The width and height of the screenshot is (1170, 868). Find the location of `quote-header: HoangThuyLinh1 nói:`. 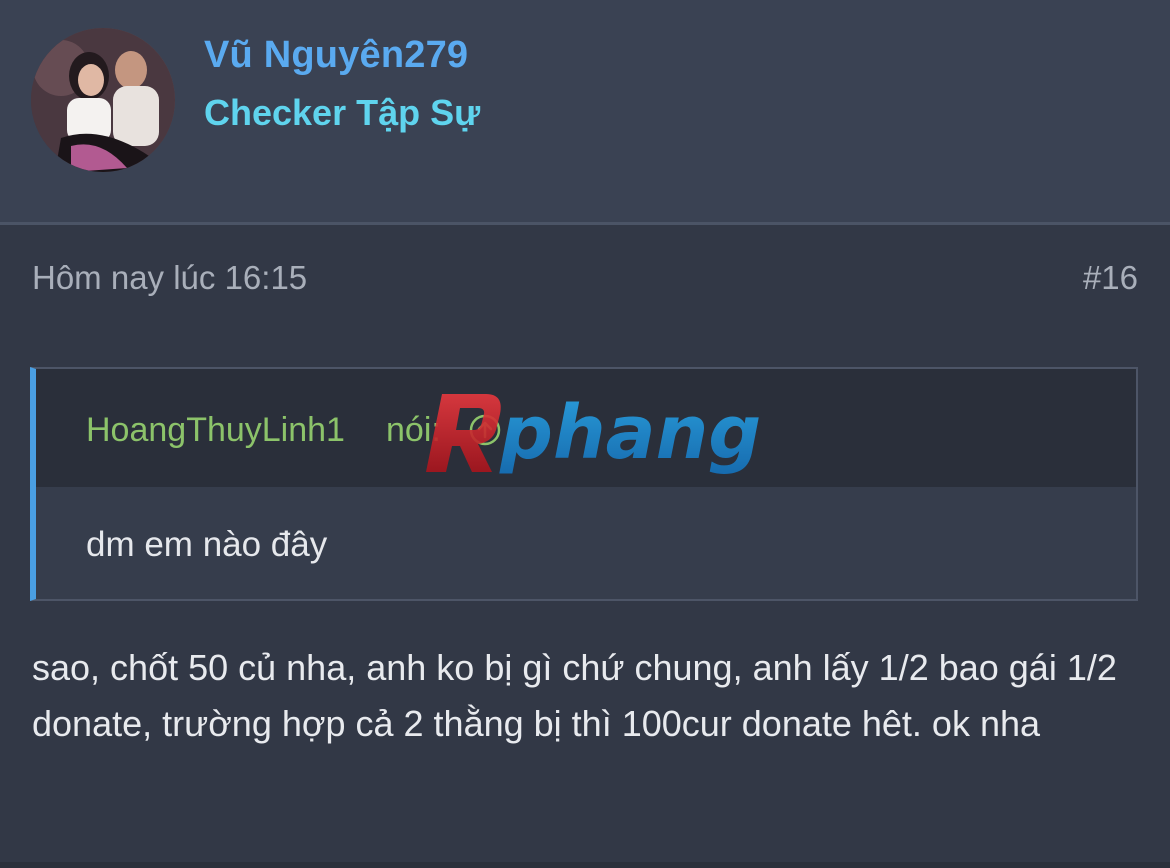

quote-header: HoangThuyLinh1 nói: is located at coordinates (586, 428).